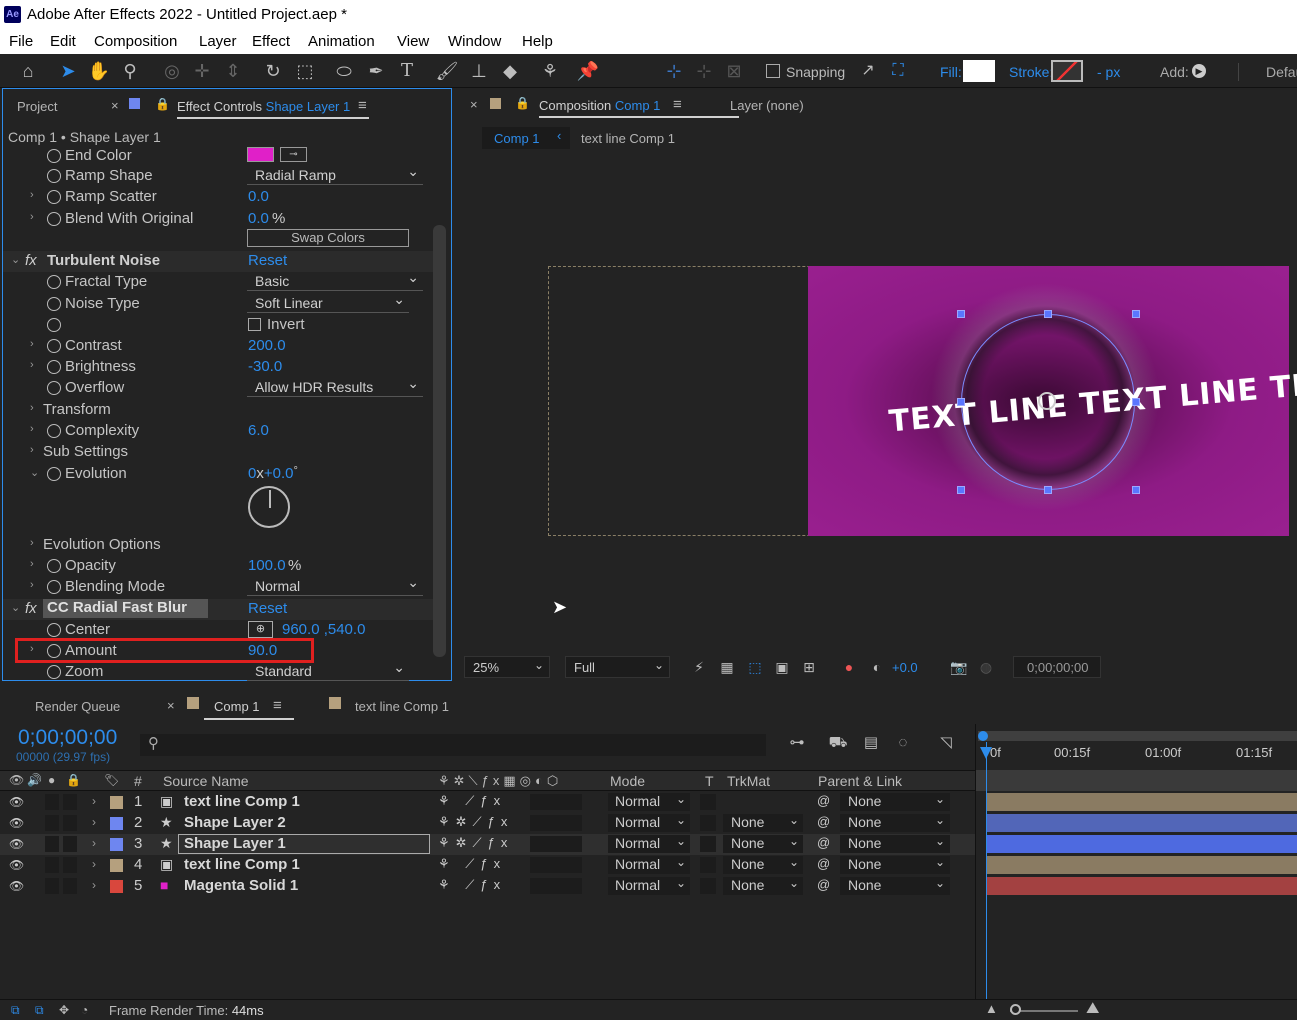 The width and height of the screenshot is (1297, 1020). What do you see at coordinates (242, 864) in the screenshot?
I see `layer-source-name: text line Comp 1` at bounding box center [242, 864].